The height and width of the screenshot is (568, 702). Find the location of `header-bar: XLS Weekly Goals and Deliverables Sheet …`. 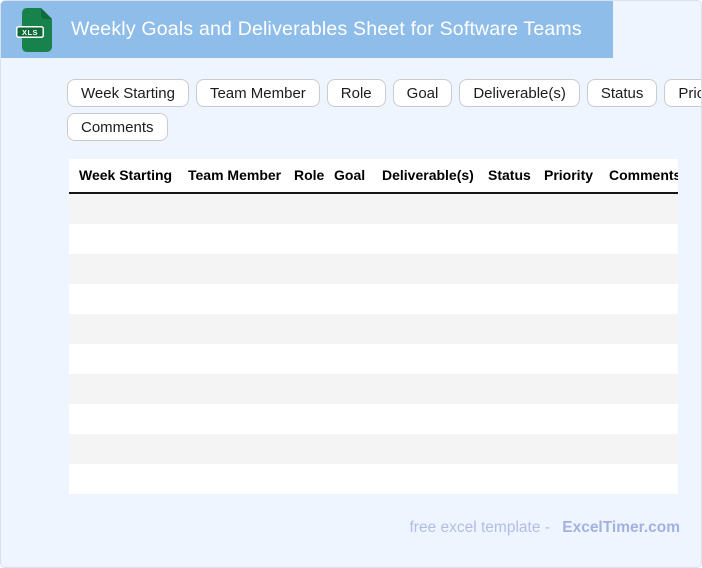

header-bar: XLS Weekly Goals and Deliverables Sheet … is located at coordinates (307, 29).